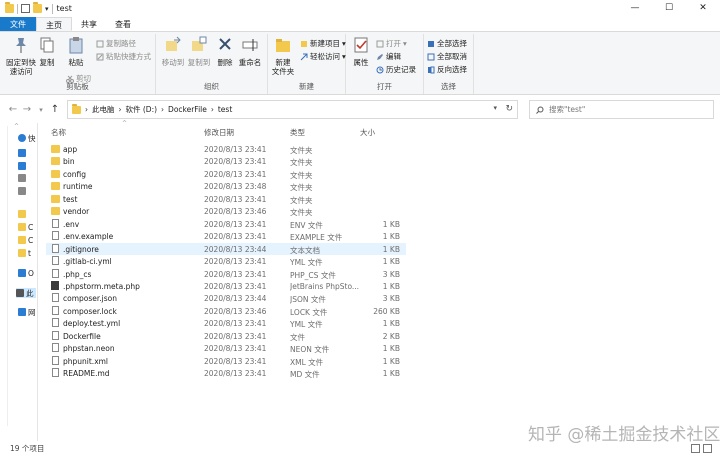 This screenshot has width=720, height=459. I want to click on rename-button: 重命名, so click(250, 51).